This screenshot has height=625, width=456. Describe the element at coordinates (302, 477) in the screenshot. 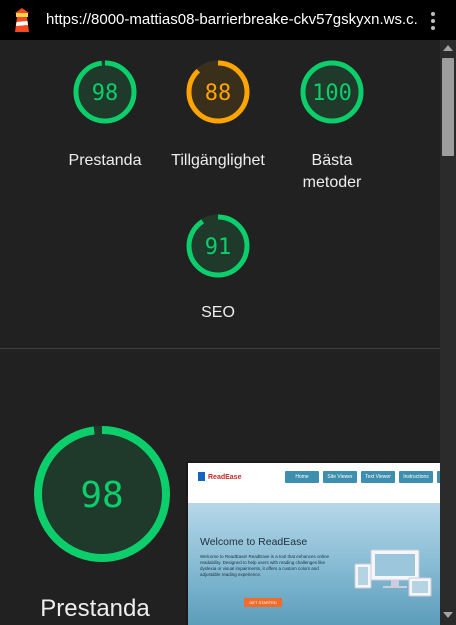

I see `thumbnail-nav-home: Home` at that location.